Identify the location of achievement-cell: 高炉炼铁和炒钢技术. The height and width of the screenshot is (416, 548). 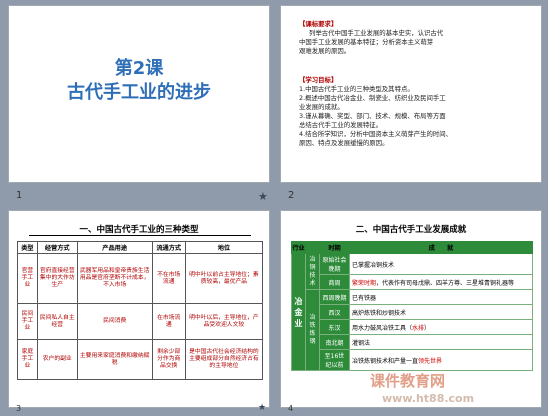
(441, 312).